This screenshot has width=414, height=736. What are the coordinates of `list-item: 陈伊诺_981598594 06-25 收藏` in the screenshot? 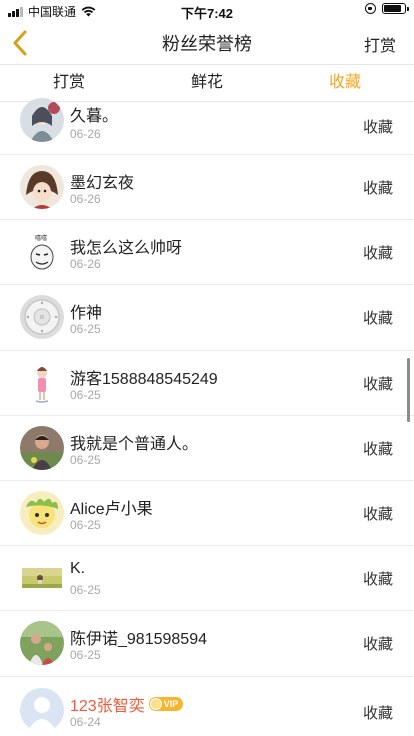 It's located at (207, 644).